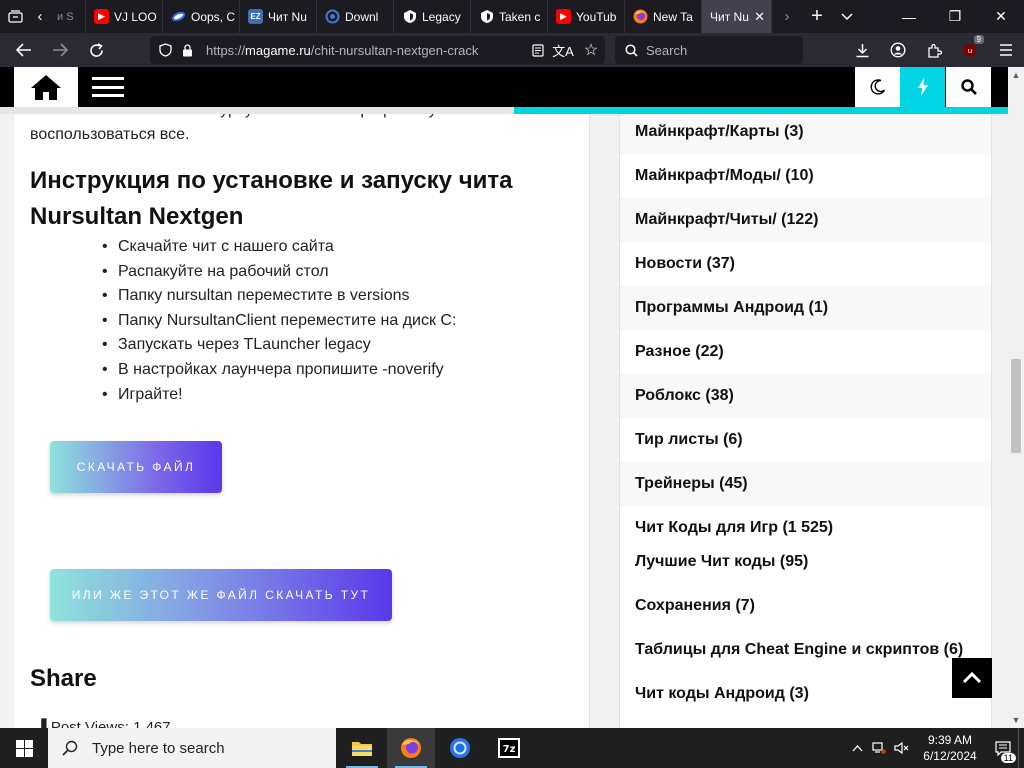 The image size is (1024, 768). Describe the element at coordinates (192, 748) in the screenshot. I see `taskbar-search-input: Type here to search` at that location.